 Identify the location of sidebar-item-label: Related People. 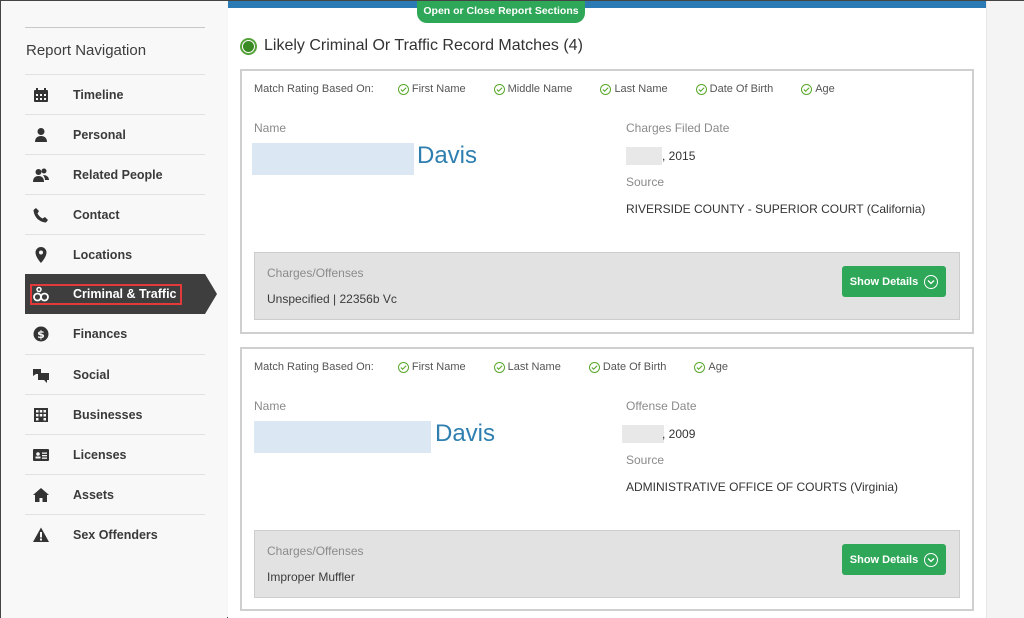
(118, 174).